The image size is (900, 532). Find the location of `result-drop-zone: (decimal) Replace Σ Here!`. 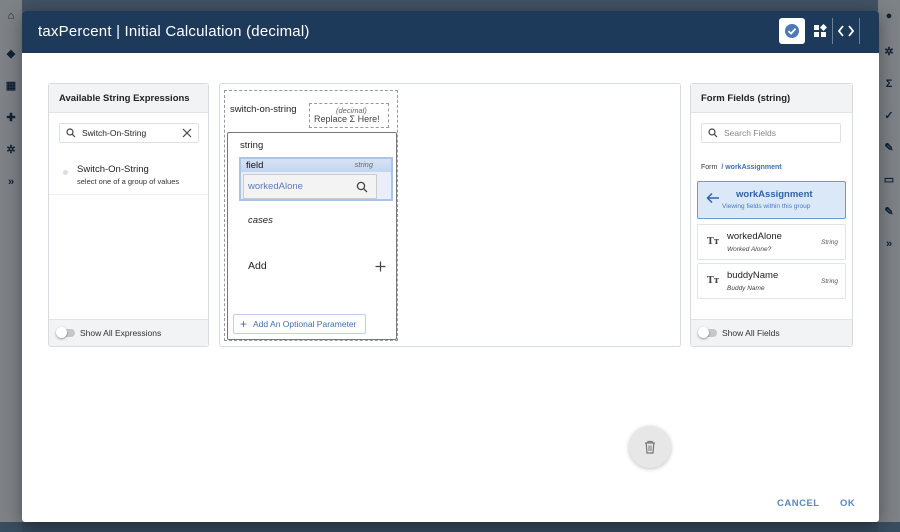

result-drop-zone: (decimal) Replace Σ Here! is located at coordinates (349, 115).